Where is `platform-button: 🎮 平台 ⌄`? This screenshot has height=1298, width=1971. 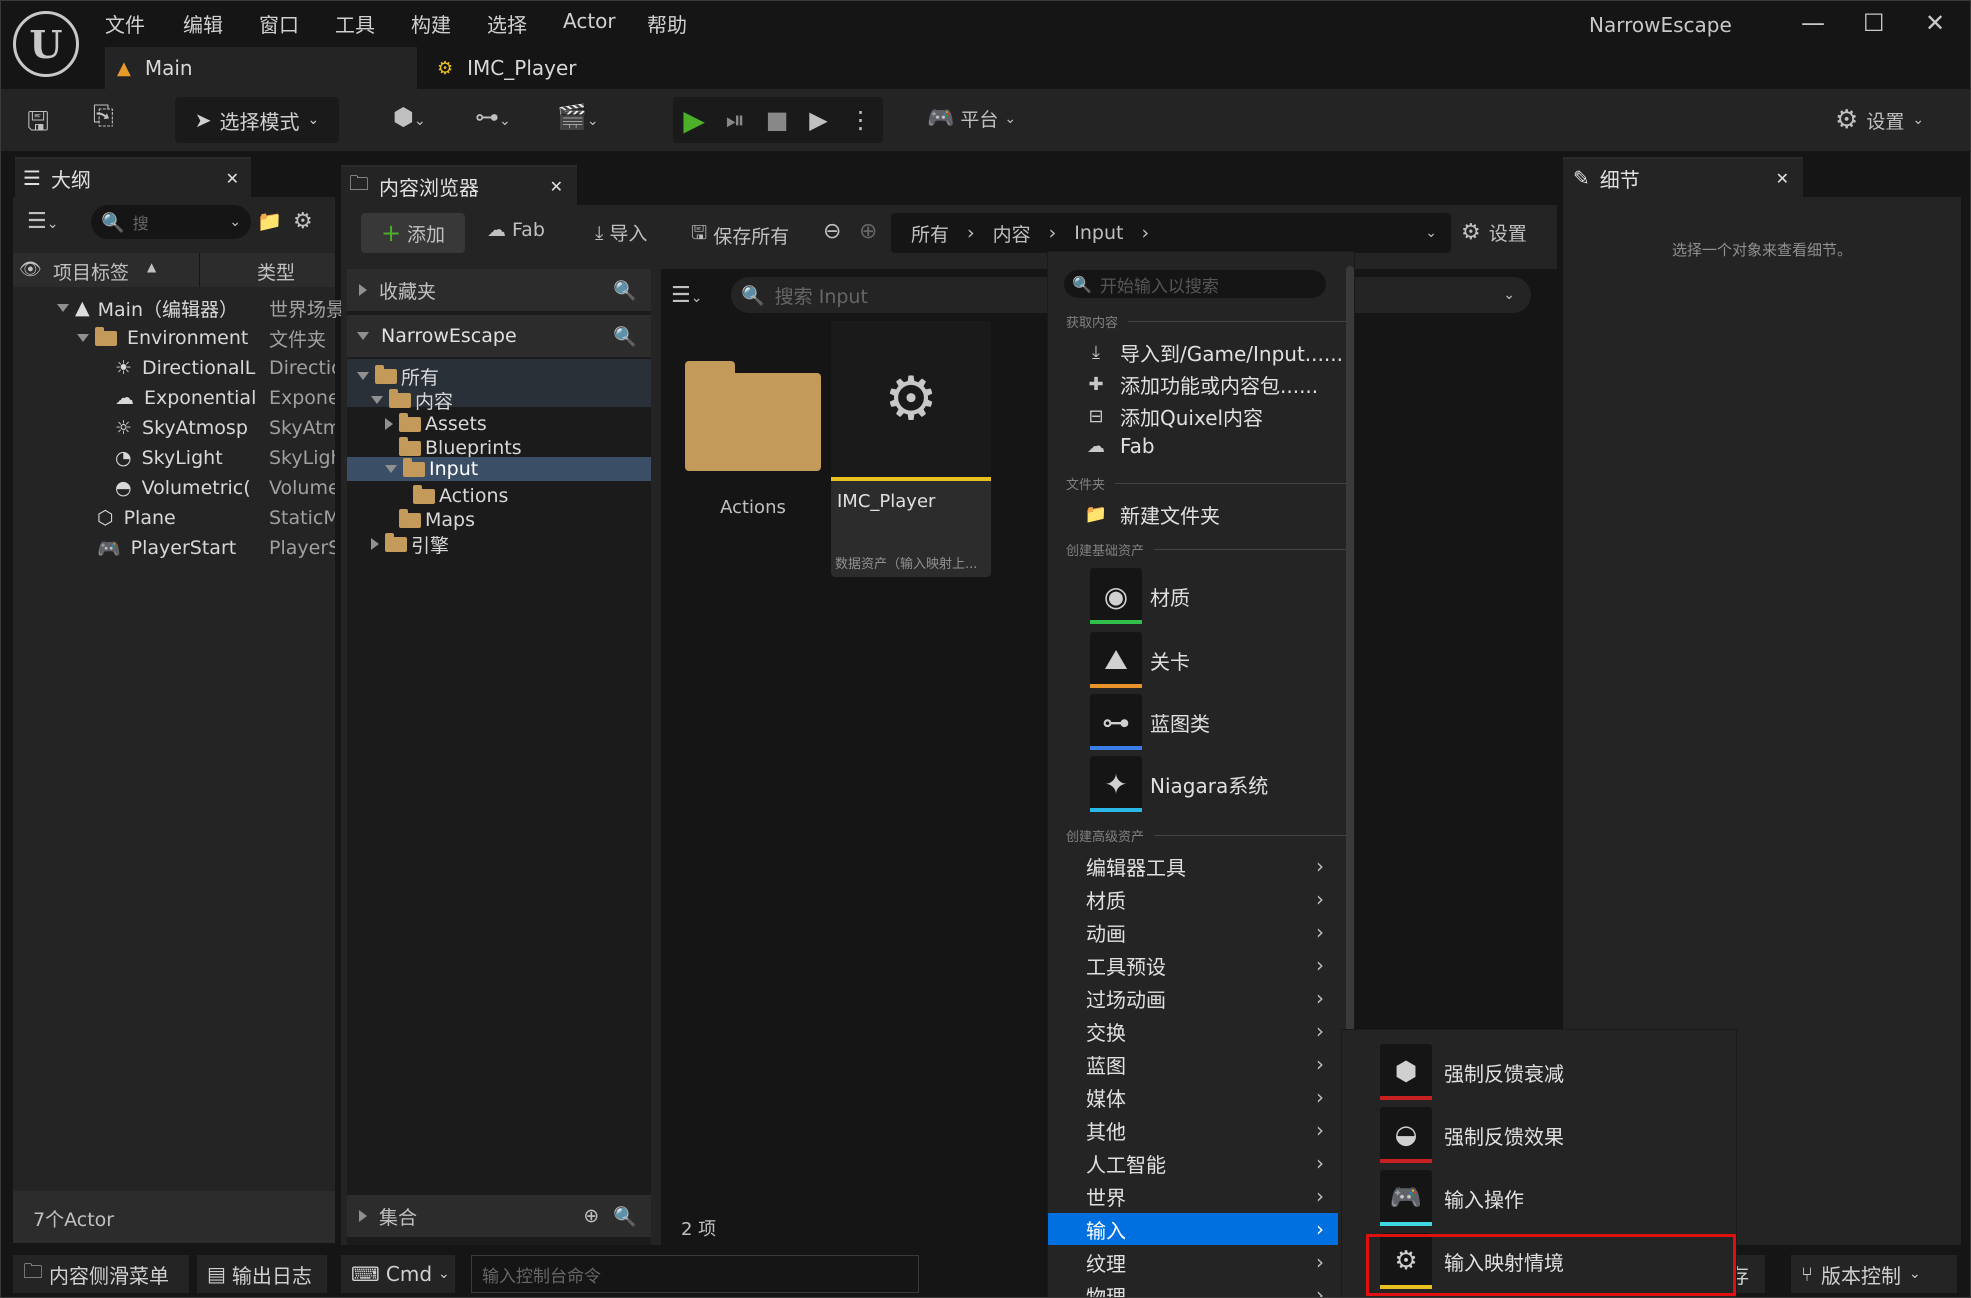 platform-button: 🎮 平台 ⌄ is located at coordinates (971, 118).